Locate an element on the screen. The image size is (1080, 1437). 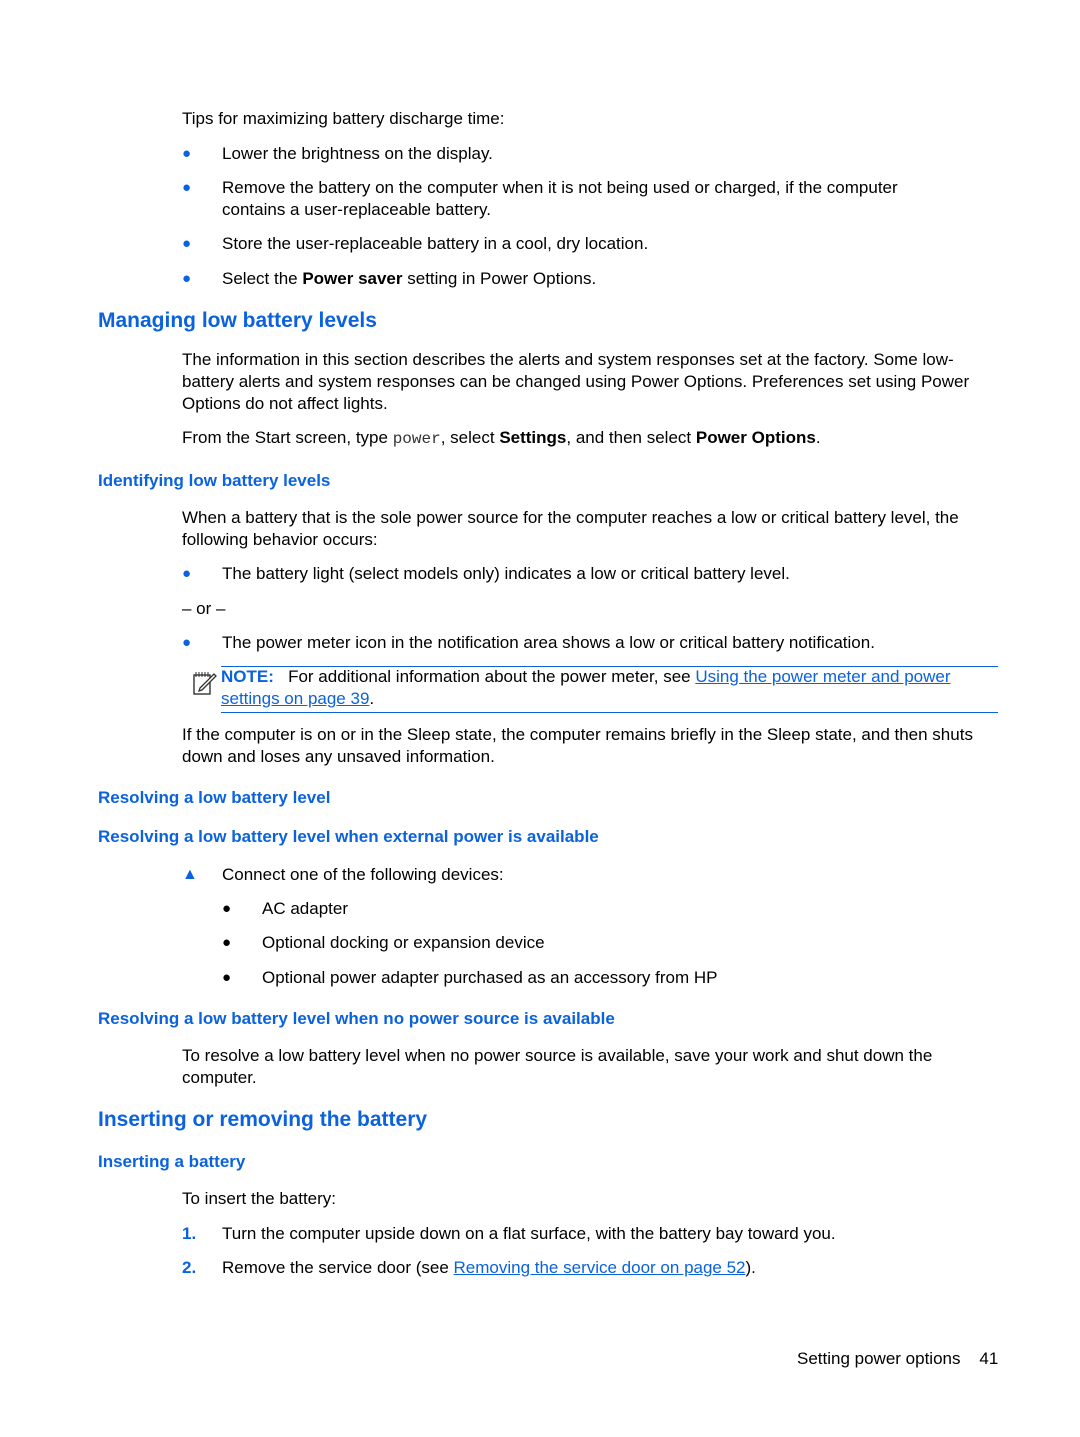
device-text: Optional docking or expansion device is located at coordinates (403, 942).